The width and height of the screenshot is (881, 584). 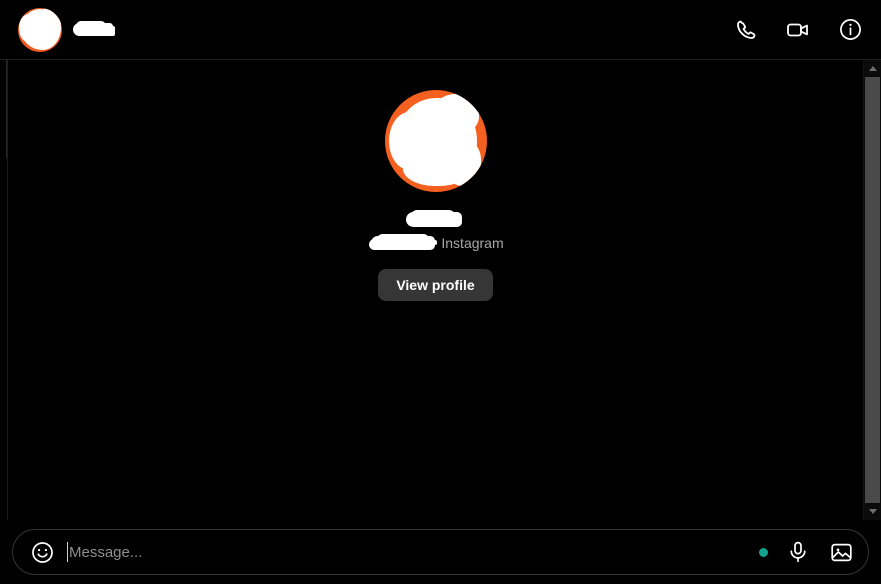 I want to click on avatar-gap-speck, so click(x=455, y=150).